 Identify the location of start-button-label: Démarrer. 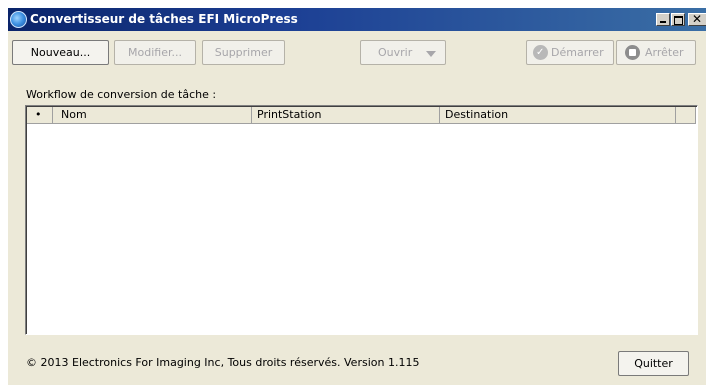
(577, 52).